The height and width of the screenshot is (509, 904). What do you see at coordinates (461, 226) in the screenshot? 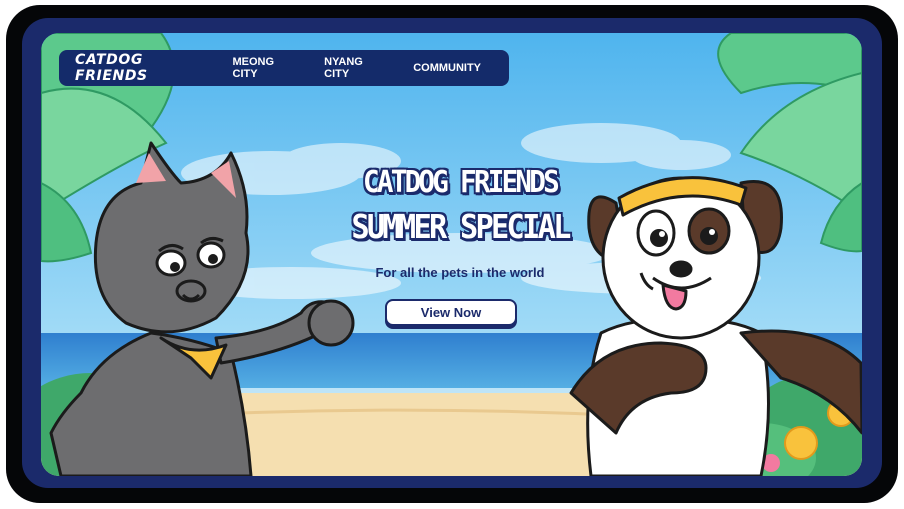
I see `hero-title-line-2: SUMMER SPECIAL` at bounding box center [461, 226].